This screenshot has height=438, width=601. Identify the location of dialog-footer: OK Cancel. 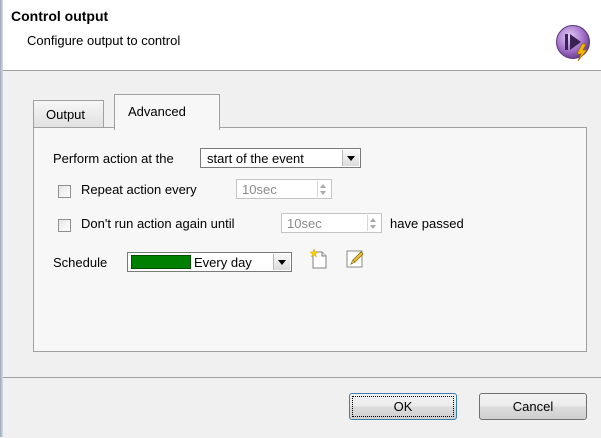
(302, 407).